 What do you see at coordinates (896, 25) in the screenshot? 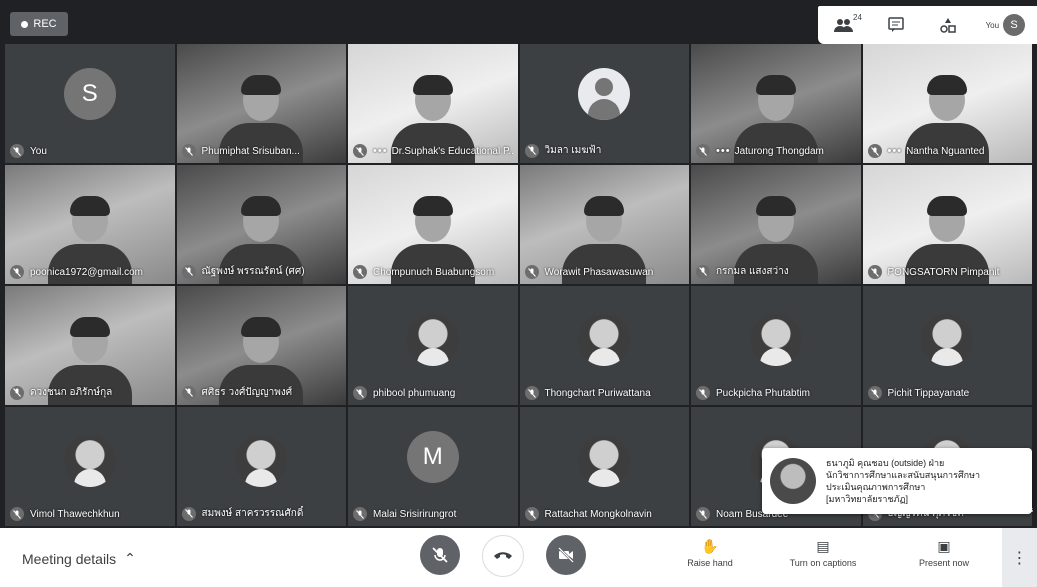
I see `chat-button` at bounding box center [896, 25].